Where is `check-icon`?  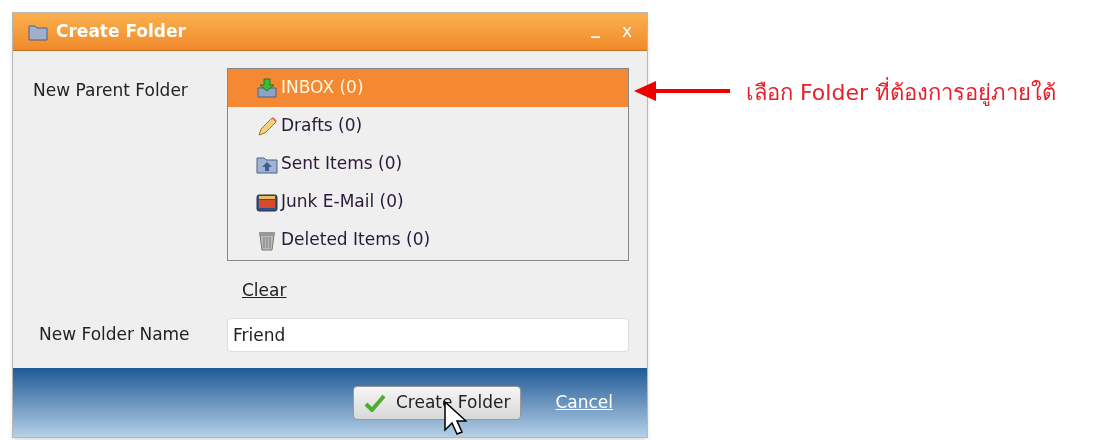 check-icon is located at coordinates (374, 402).